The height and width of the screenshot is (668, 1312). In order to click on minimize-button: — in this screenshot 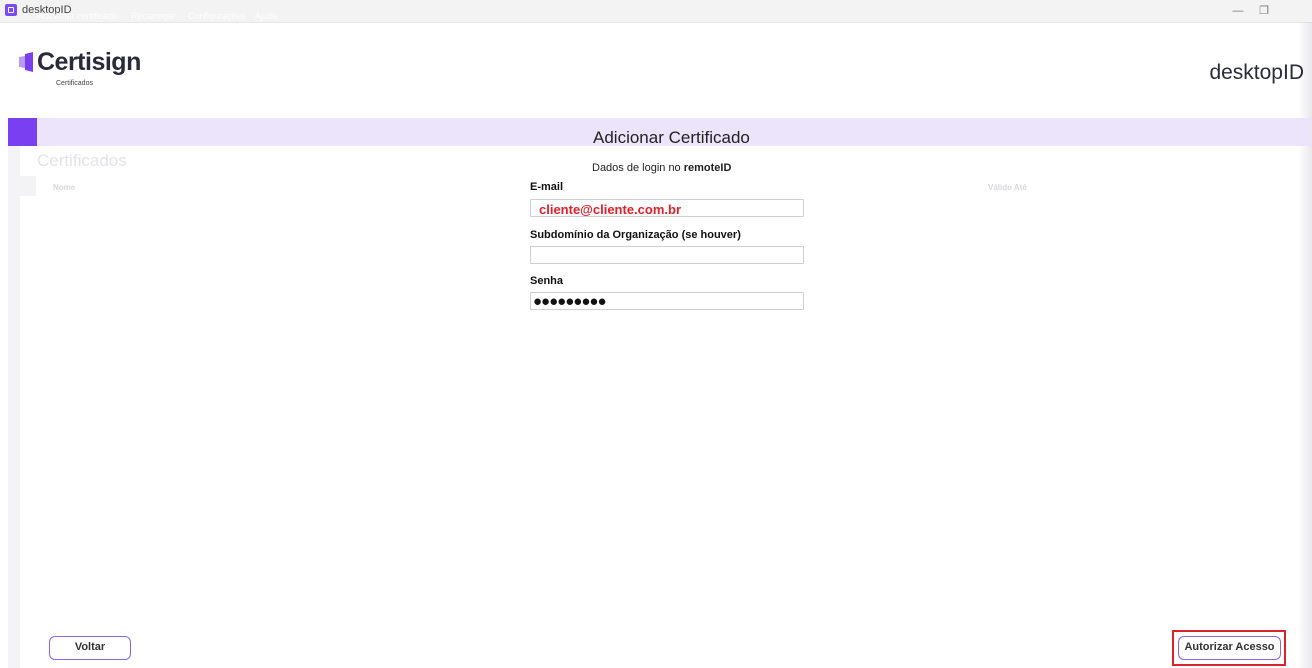, I will do `click(1238, 11)`.